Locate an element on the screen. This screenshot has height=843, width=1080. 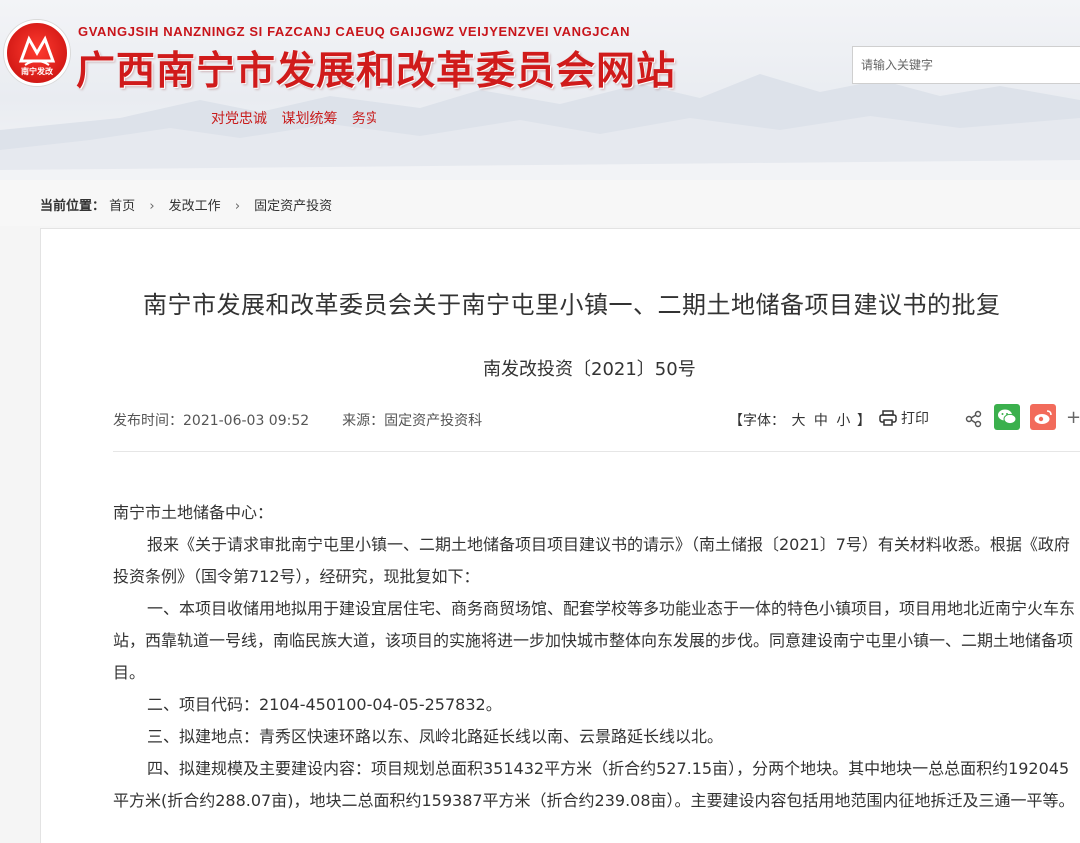
wechat-share-button is located at coordinates (1007, 417).